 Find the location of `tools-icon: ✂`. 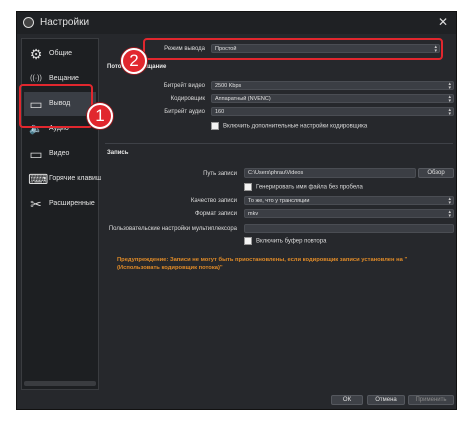

tools-icon: ✂ is located at coordinates (36, 204).